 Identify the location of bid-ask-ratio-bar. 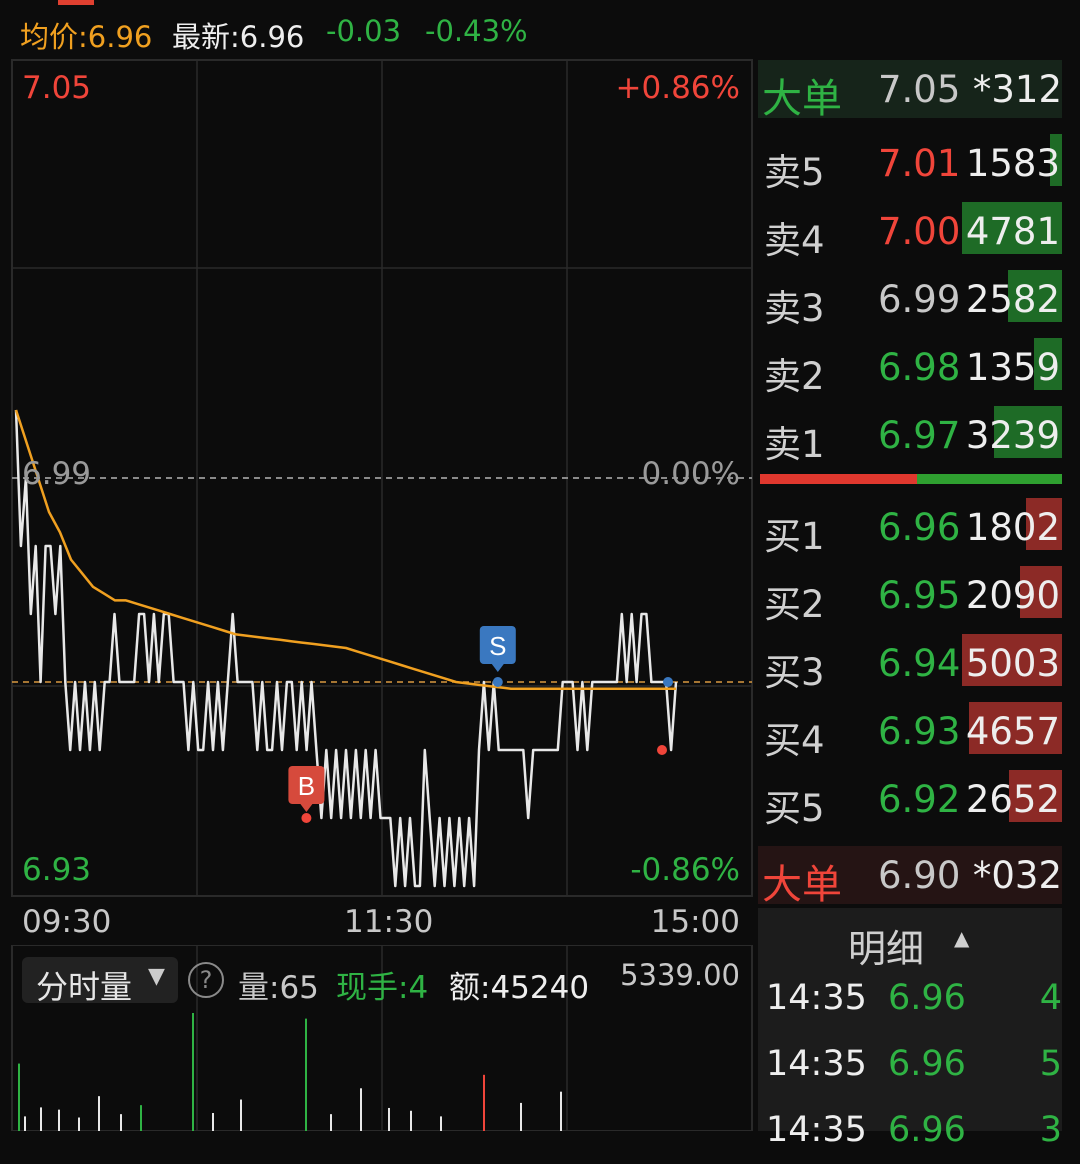
(911, 479).